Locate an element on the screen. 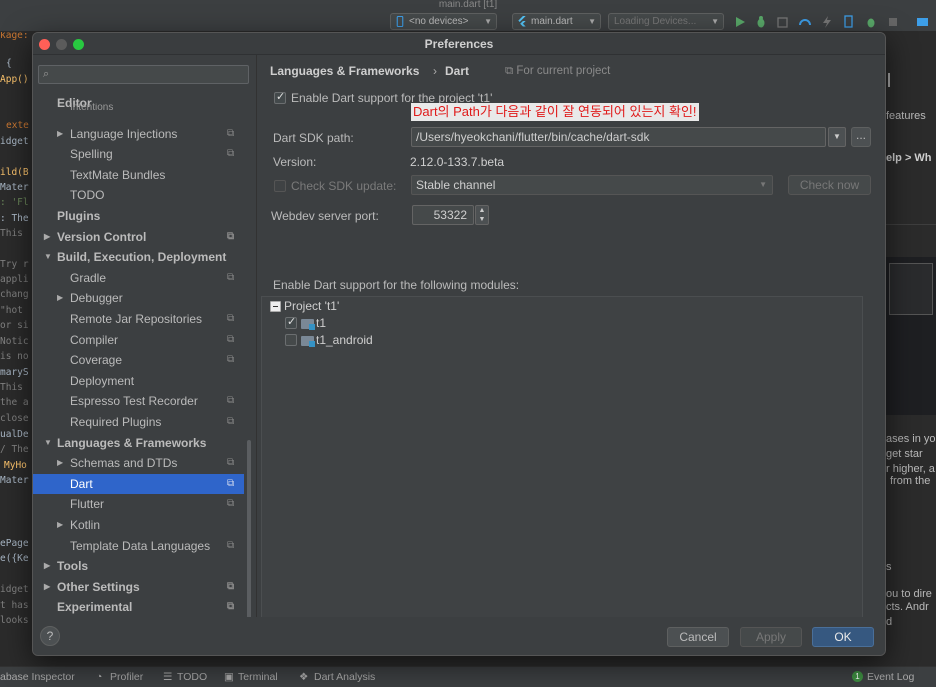 This screenshot has width=936, height=687. sidebar-item-intentions: Intentions is located at coordinates (138, 107).